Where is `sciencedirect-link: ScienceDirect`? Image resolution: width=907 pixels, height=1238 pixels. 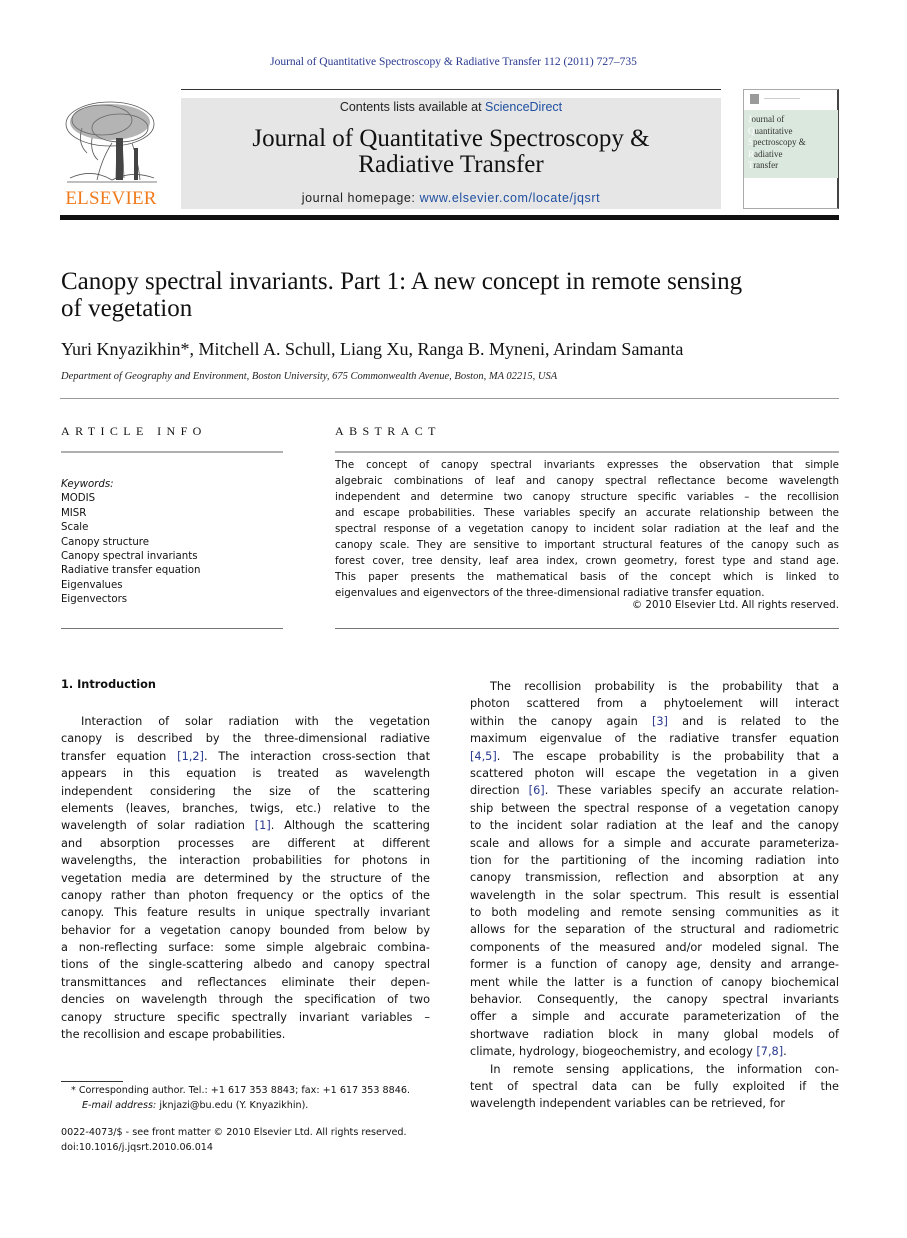 sciencedirect-link: ScienceDirect is located at coordinates (523, 107).